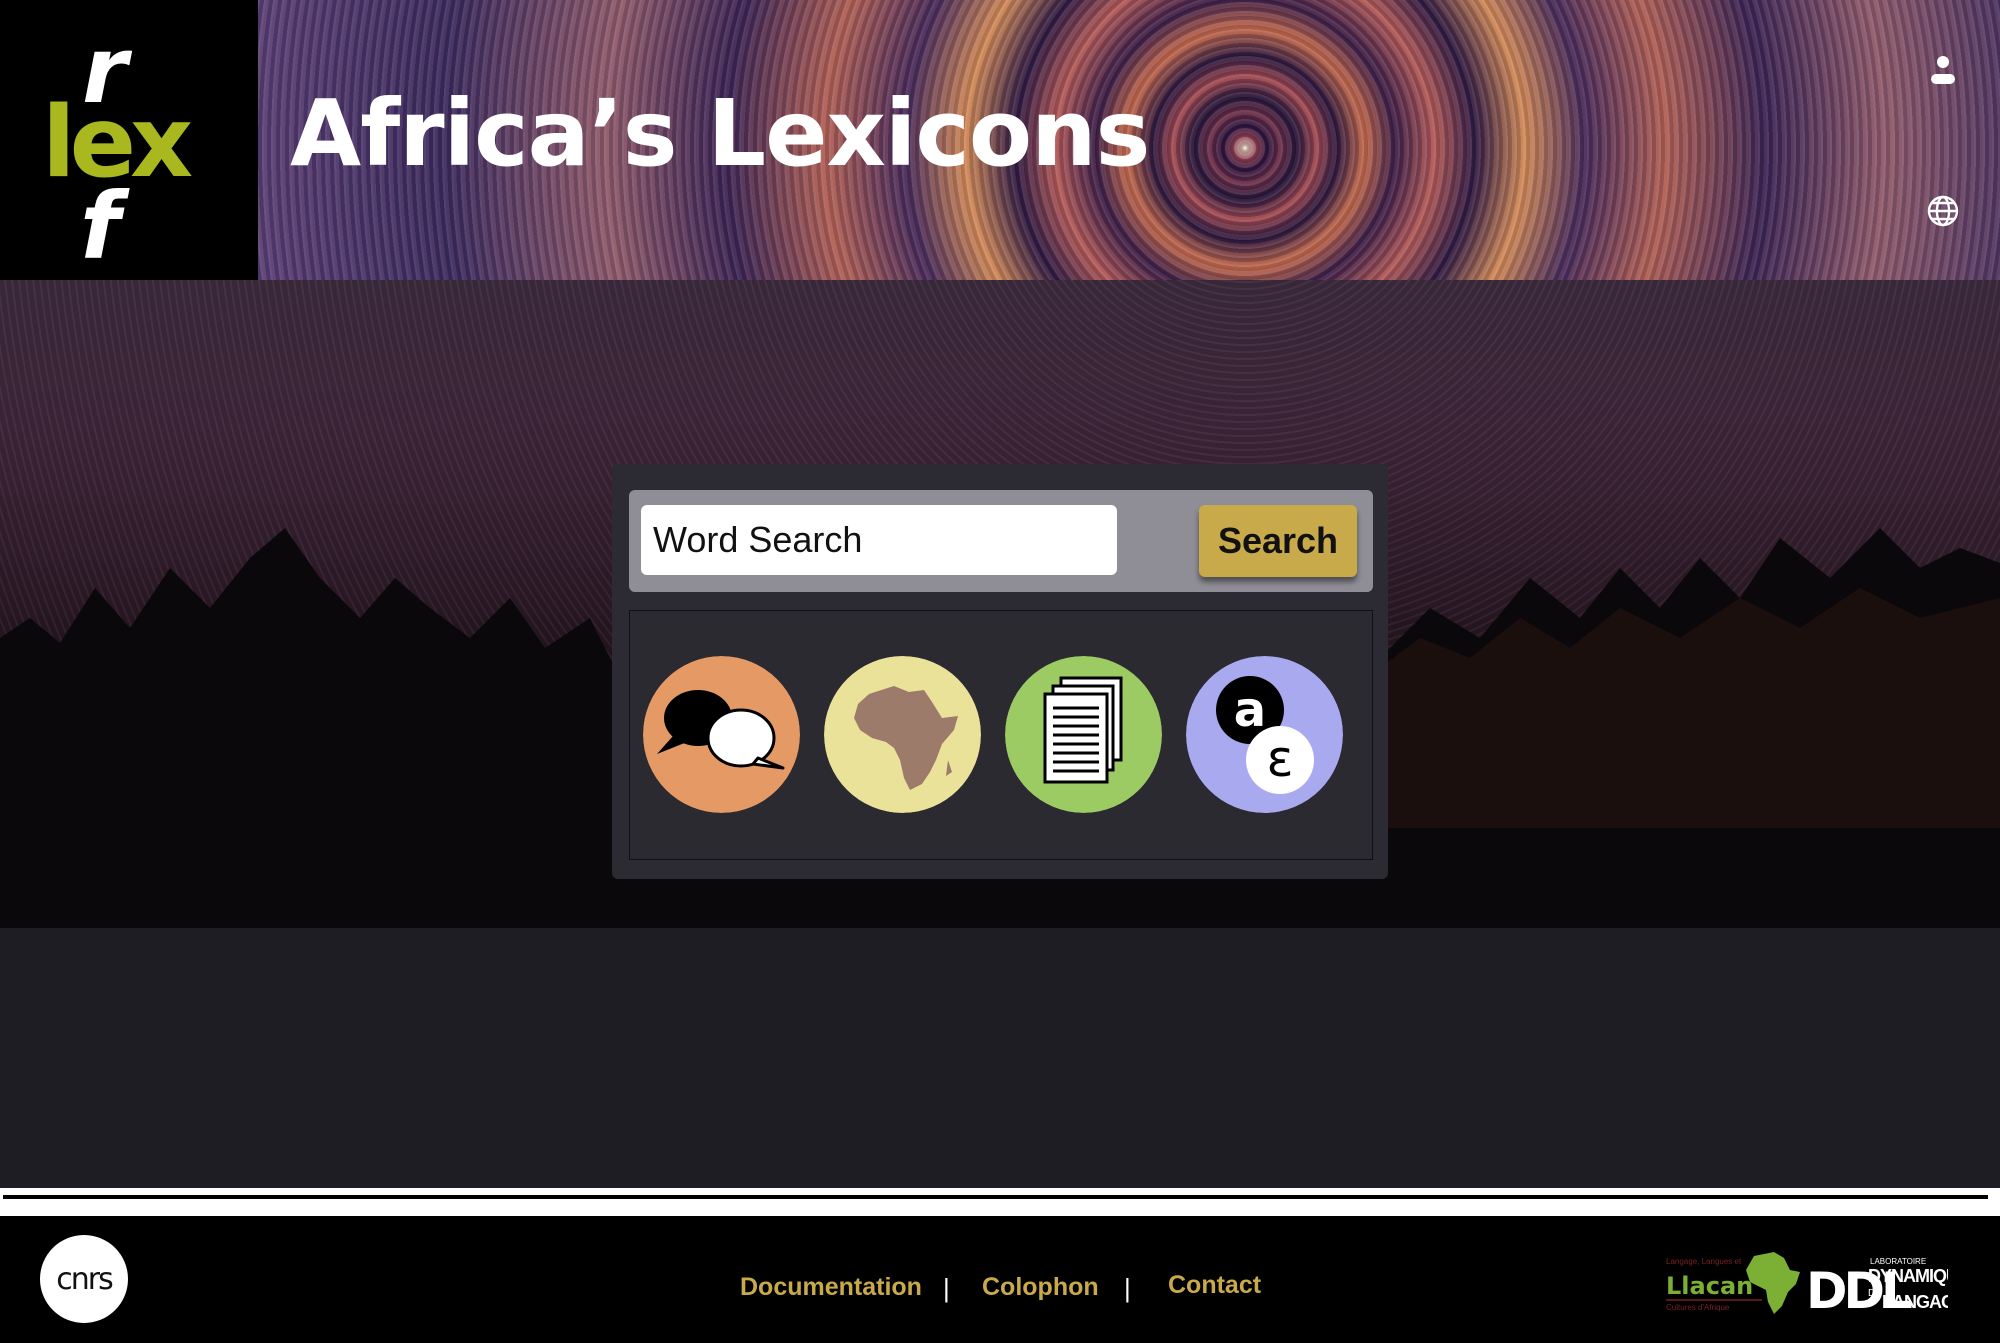 This screenshot has height=1343, width=2000. Describe the element at coordinates (1875, 1293) in the screenshot. I see `ddl-line3: DU` at that location.